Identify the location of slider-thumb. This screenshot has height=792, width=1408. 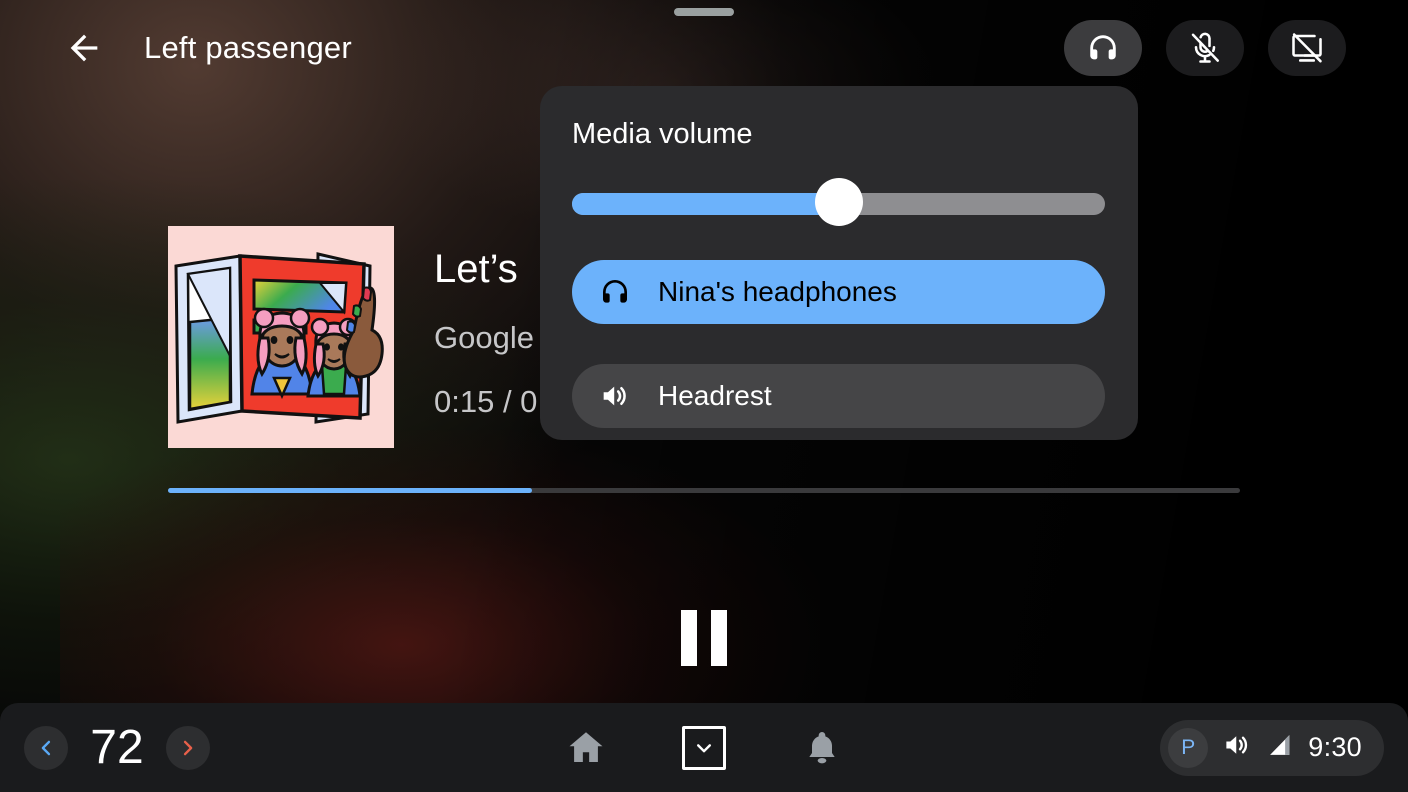
(838, 202).